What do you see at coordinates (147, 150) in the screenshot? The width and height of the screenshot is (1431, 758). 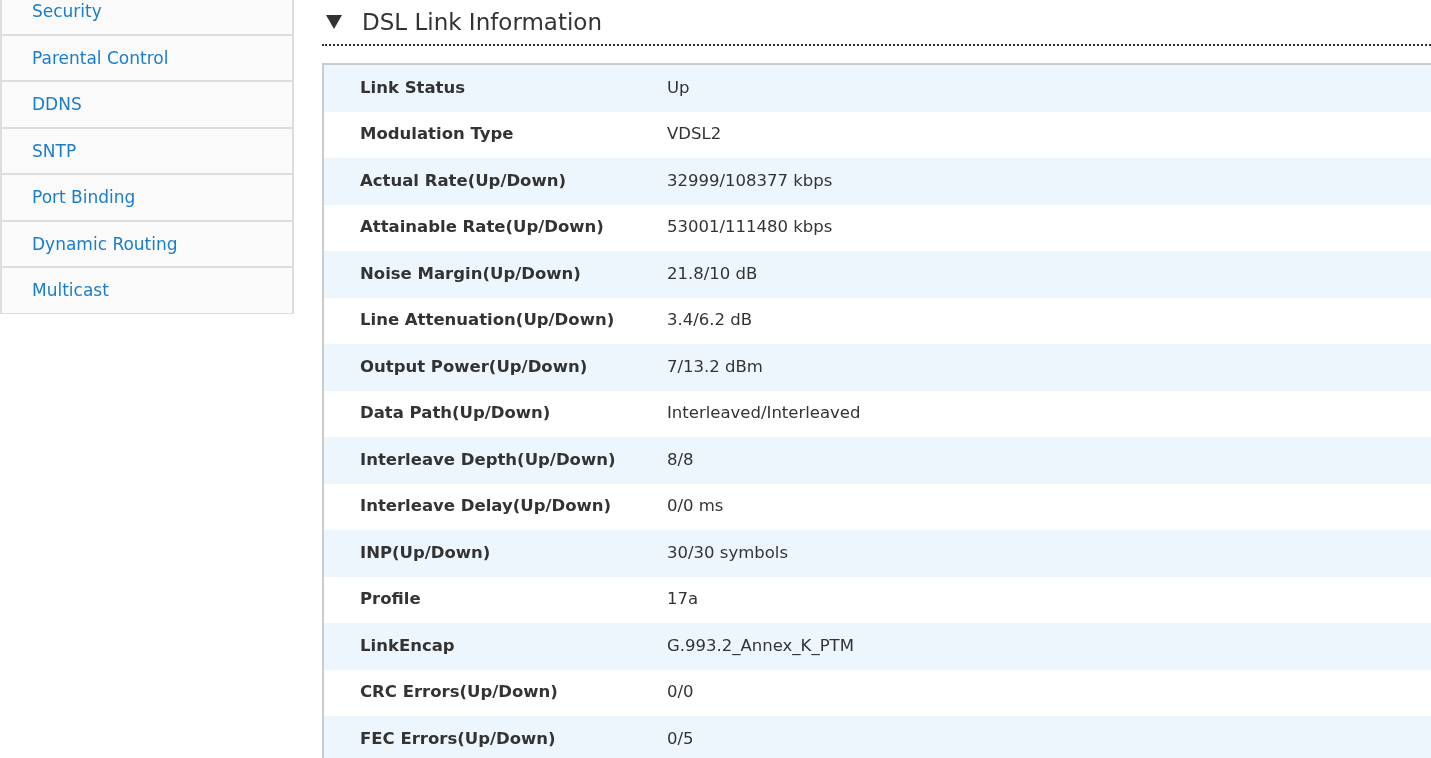 I see `sidebar-link: SNTP` at bounding box center [147, 150].